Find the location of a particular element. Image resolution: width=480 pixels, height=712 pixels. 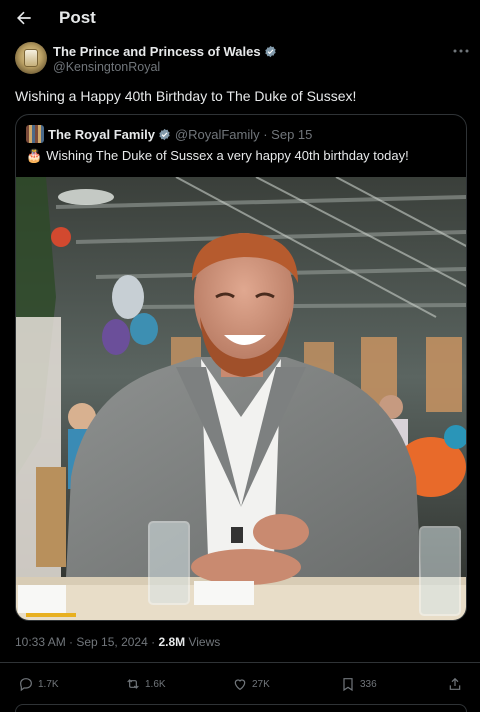

quoted-avatar is located at coordinates (35, 134).